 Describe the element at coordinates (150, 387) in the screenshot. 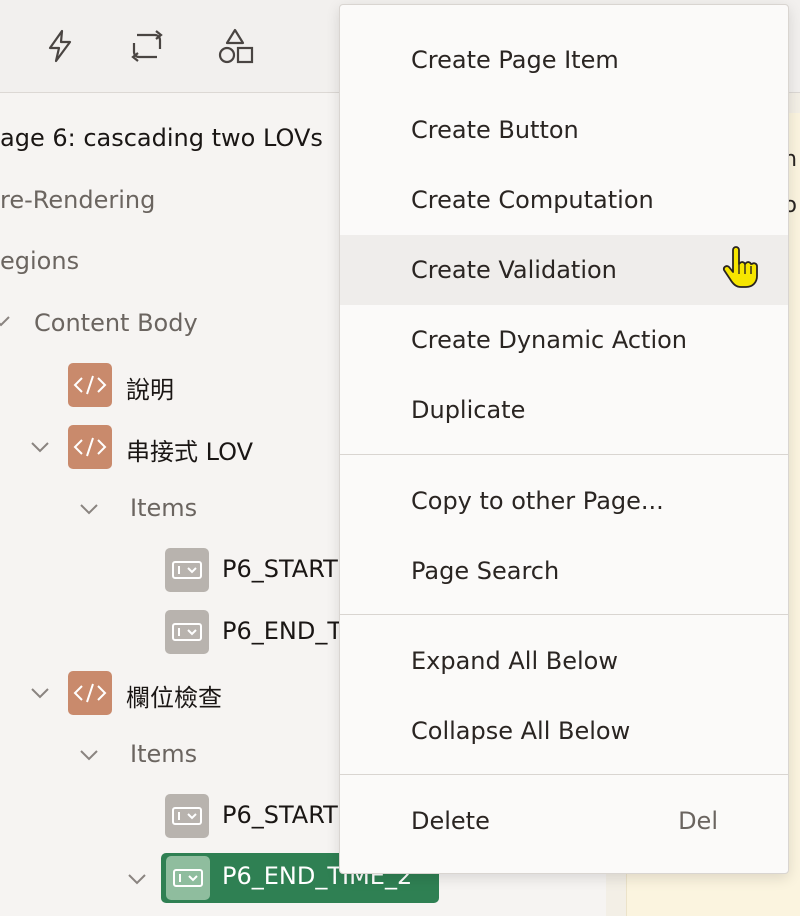

I see `tree-region-description: 說明` at that location.